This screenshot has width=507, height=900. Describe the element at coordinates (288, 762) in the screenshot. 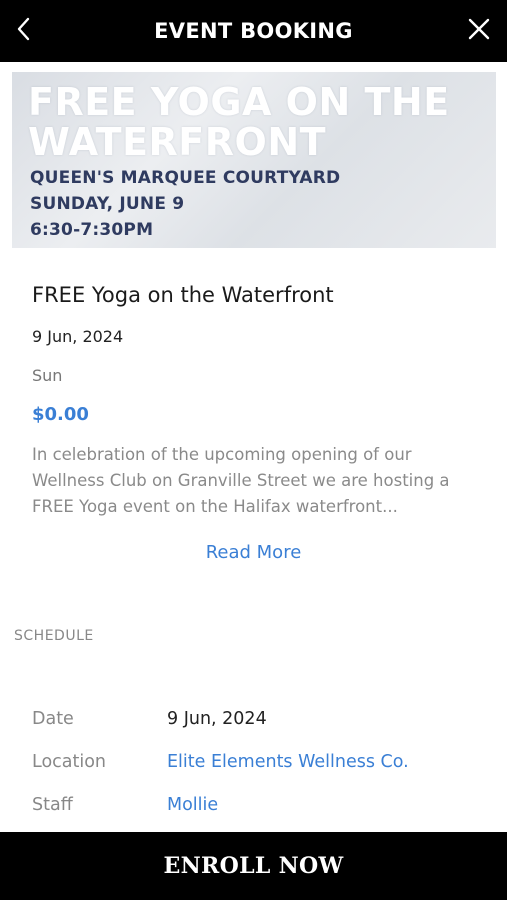

I see `location-link: Elite Elements Wellness Co.` at that location.